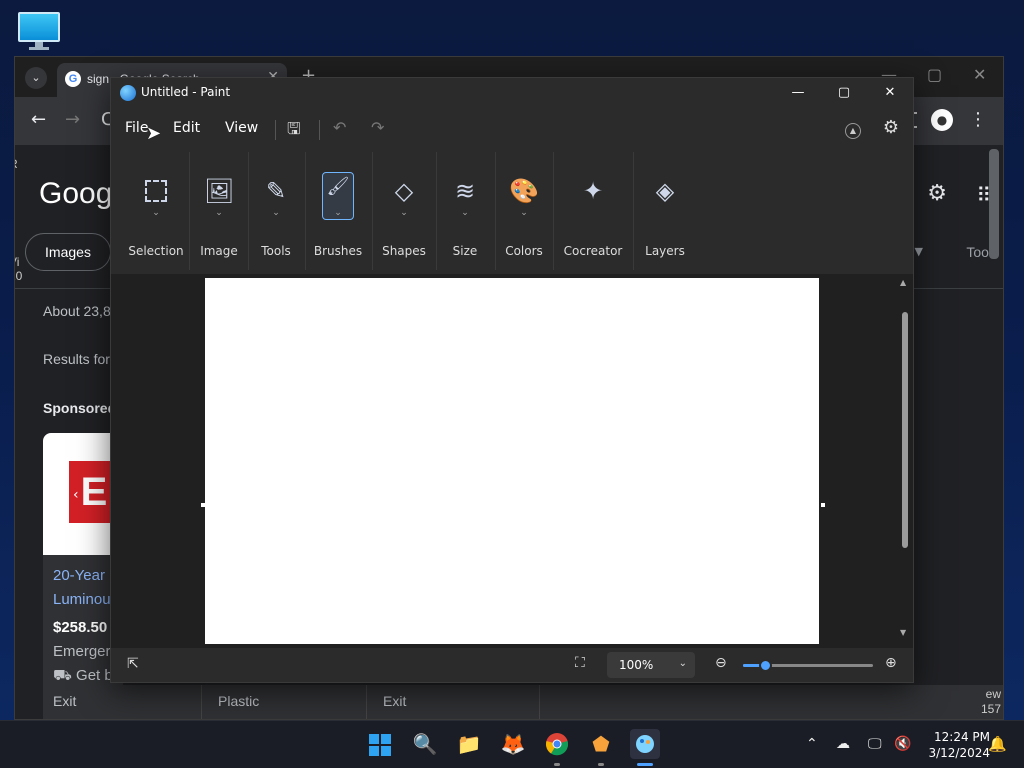 Image resolution: width=1024 pixels, height=768 pixels. I want to click on window-title: Untitled - Paint, so click(186, 92).